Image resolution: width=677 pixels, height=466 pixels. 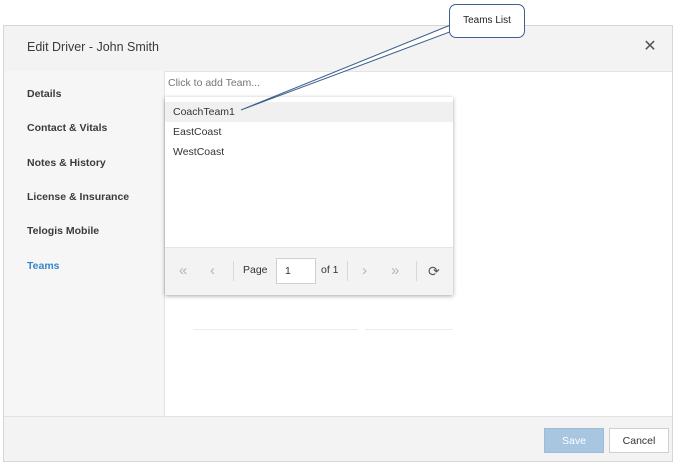 I want to click on page-count-label: of 1, so click(x=330, y=270).